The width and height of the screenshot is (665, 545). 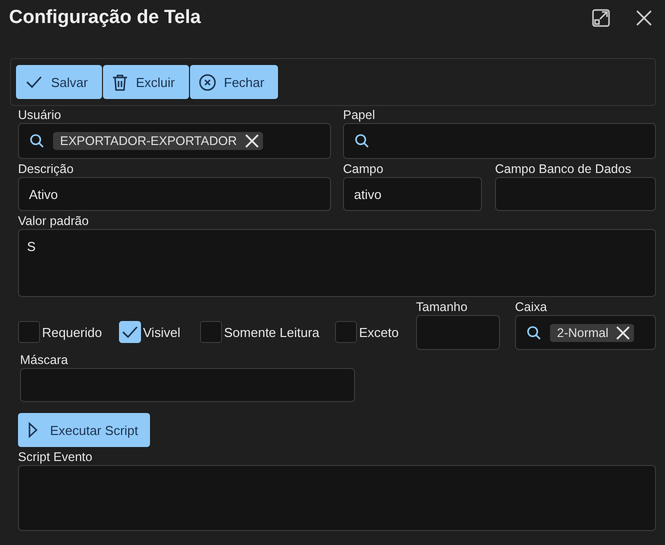 What do you see at coordinates (148, 141) in the screenshot?
I see `tag-text: EXPORTADOR-EXPORTADOR` at bounding box center [148, 141].